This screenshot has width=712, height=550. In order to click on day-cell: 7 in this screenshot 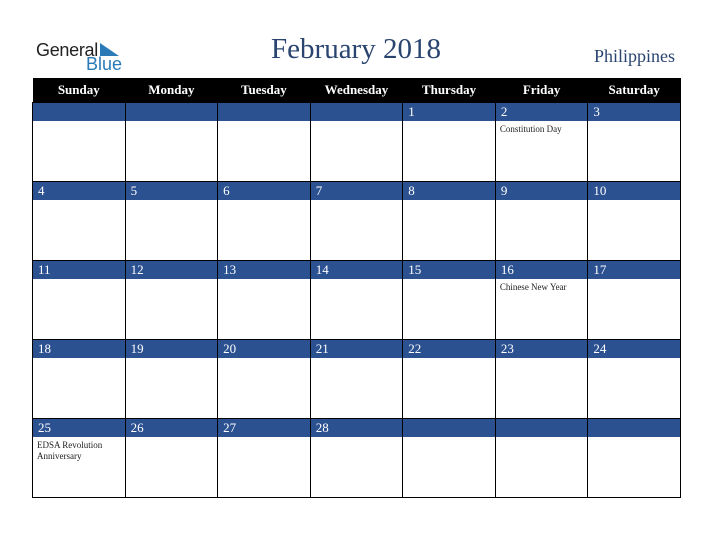, I will do `click(356, 221)`.